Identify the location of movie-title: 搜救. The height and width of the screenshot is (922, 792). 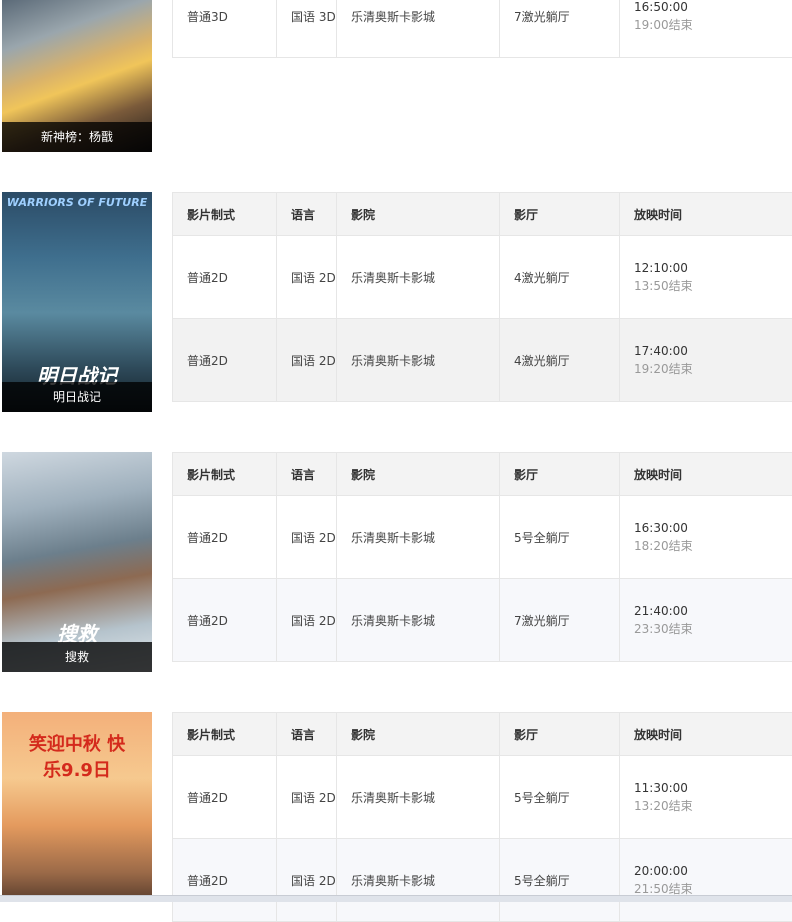
(77, 657).